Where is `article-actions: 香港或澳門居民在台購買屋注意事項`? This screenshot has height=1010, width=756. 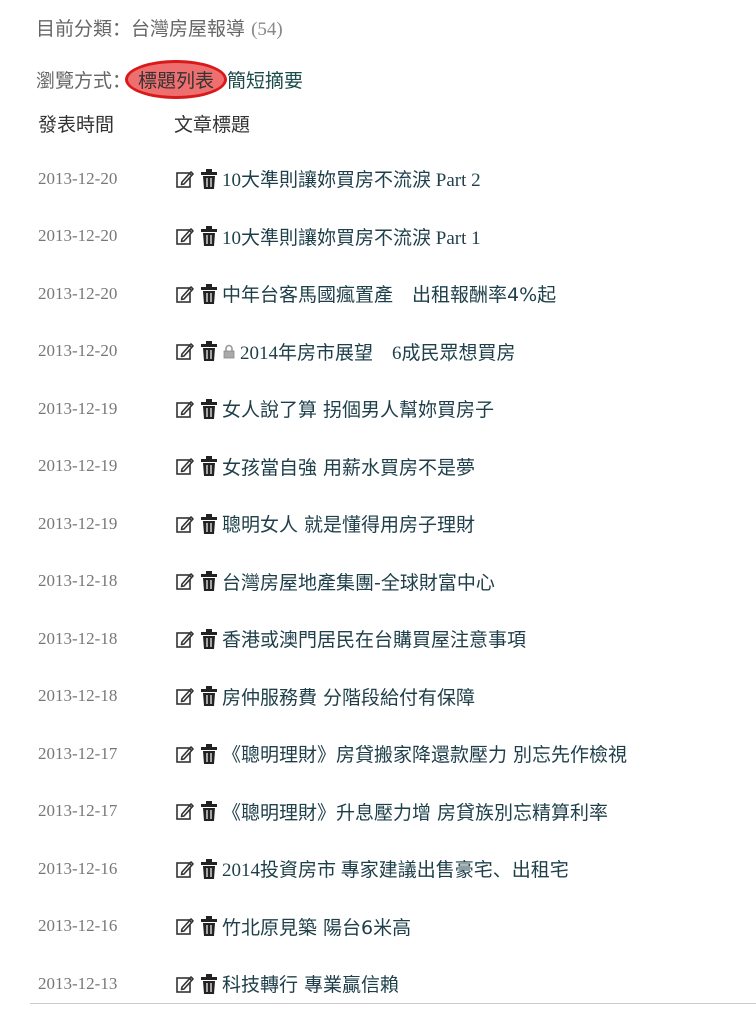
article-actions: 香港或澳門居民在台購買屋注意事項 is located at coordinates (350, 638).